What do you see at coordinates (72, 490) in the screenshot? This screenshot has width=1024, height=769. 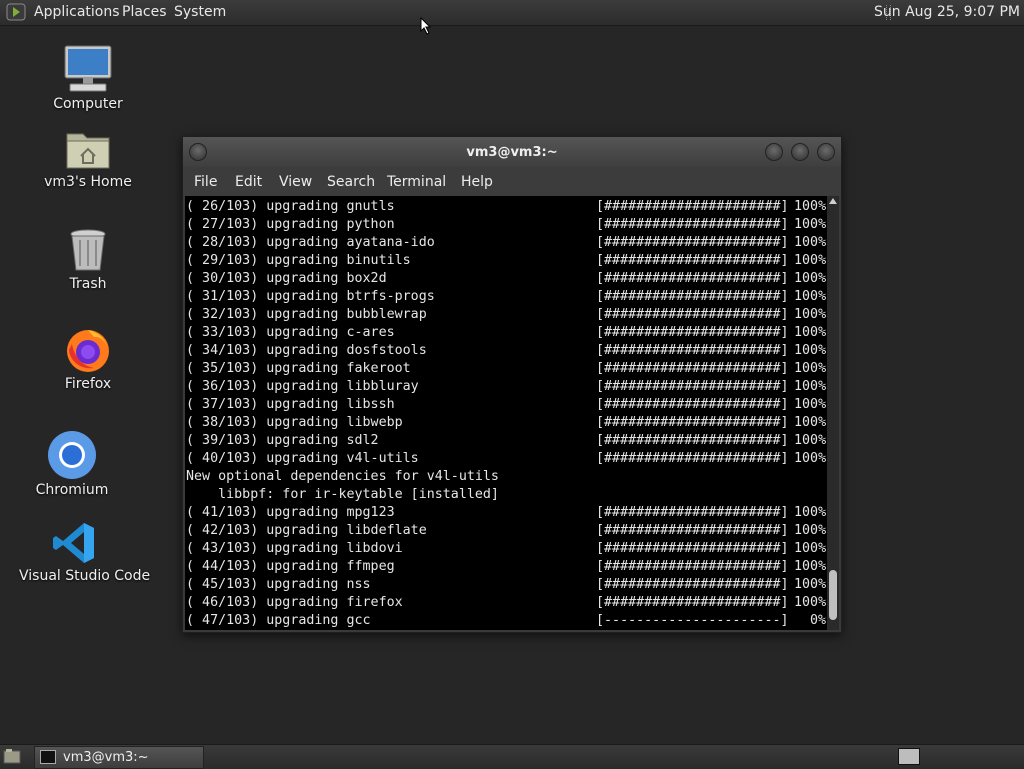 I see `desktop-icon-label: Chromium` at bounding box center [72, 490].